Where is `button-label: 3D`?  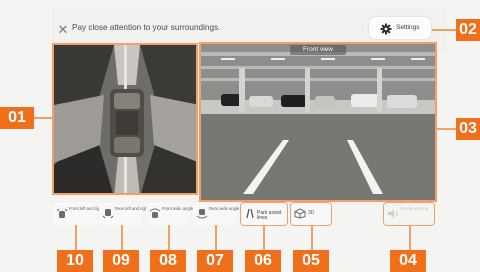
button-label: 3D is located at coordinates (311, 213).